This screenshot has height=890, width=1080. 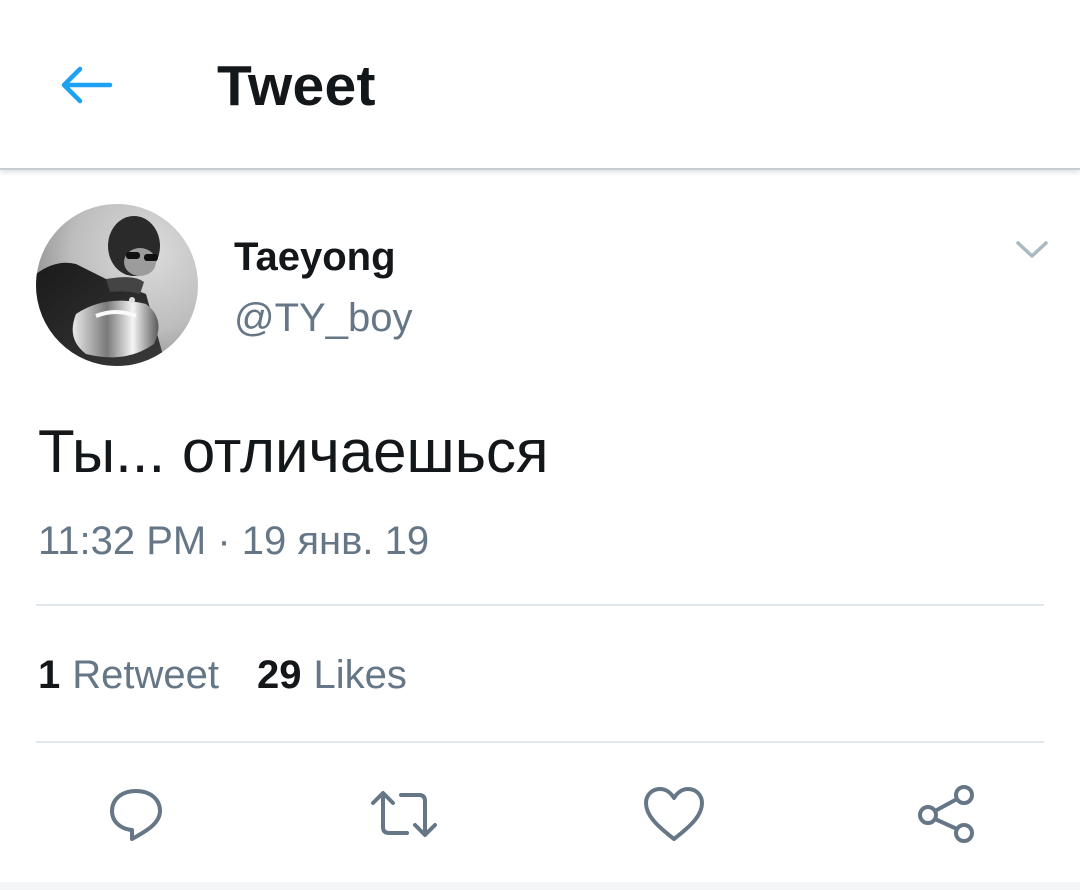 What do you see at coordinates (296, 86) in the screenshot?
I see `page-title: Tweet` at bounding box center [296, 86].